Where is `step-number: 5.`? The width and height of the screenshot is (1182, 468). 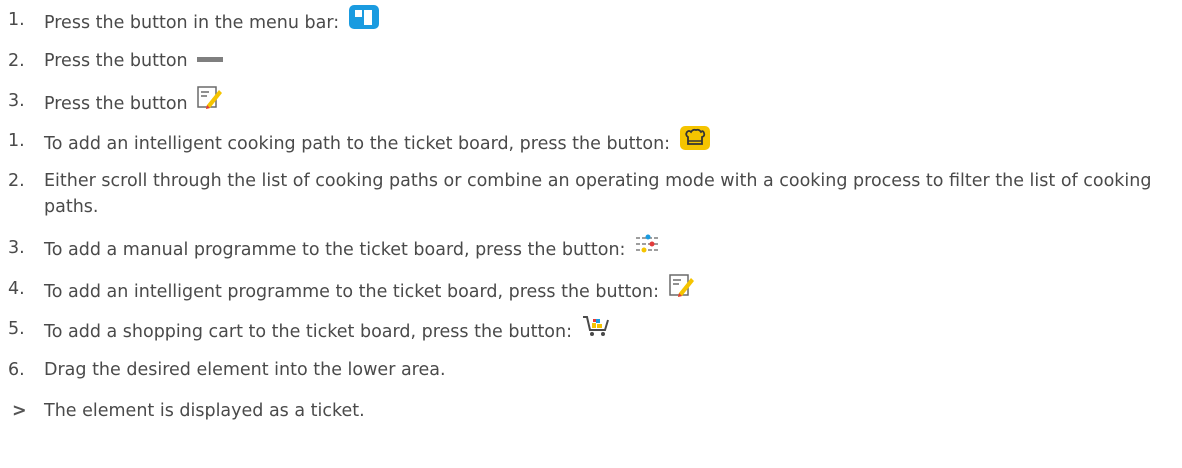 step-number: 5. is located at coordinates (16, 329).